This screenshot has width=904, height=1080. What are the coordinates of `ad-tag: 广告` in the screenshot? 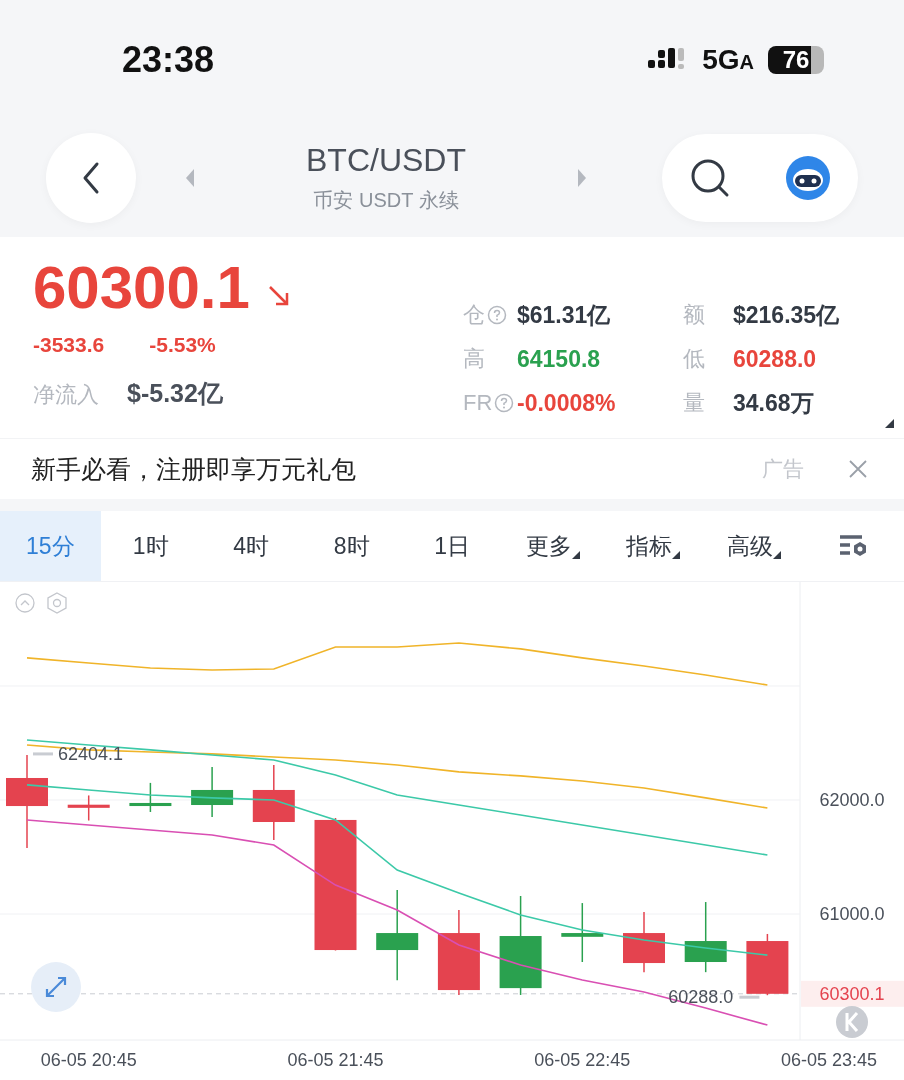 It's located at (783, 469).